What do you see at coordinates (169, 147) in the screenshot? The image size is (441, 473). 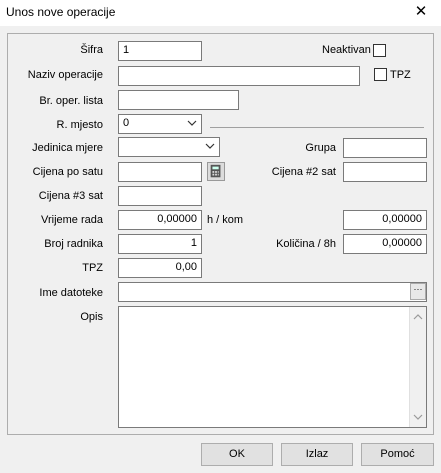 I see `jedinica-mjere-select` at bounding box center [169, 147].